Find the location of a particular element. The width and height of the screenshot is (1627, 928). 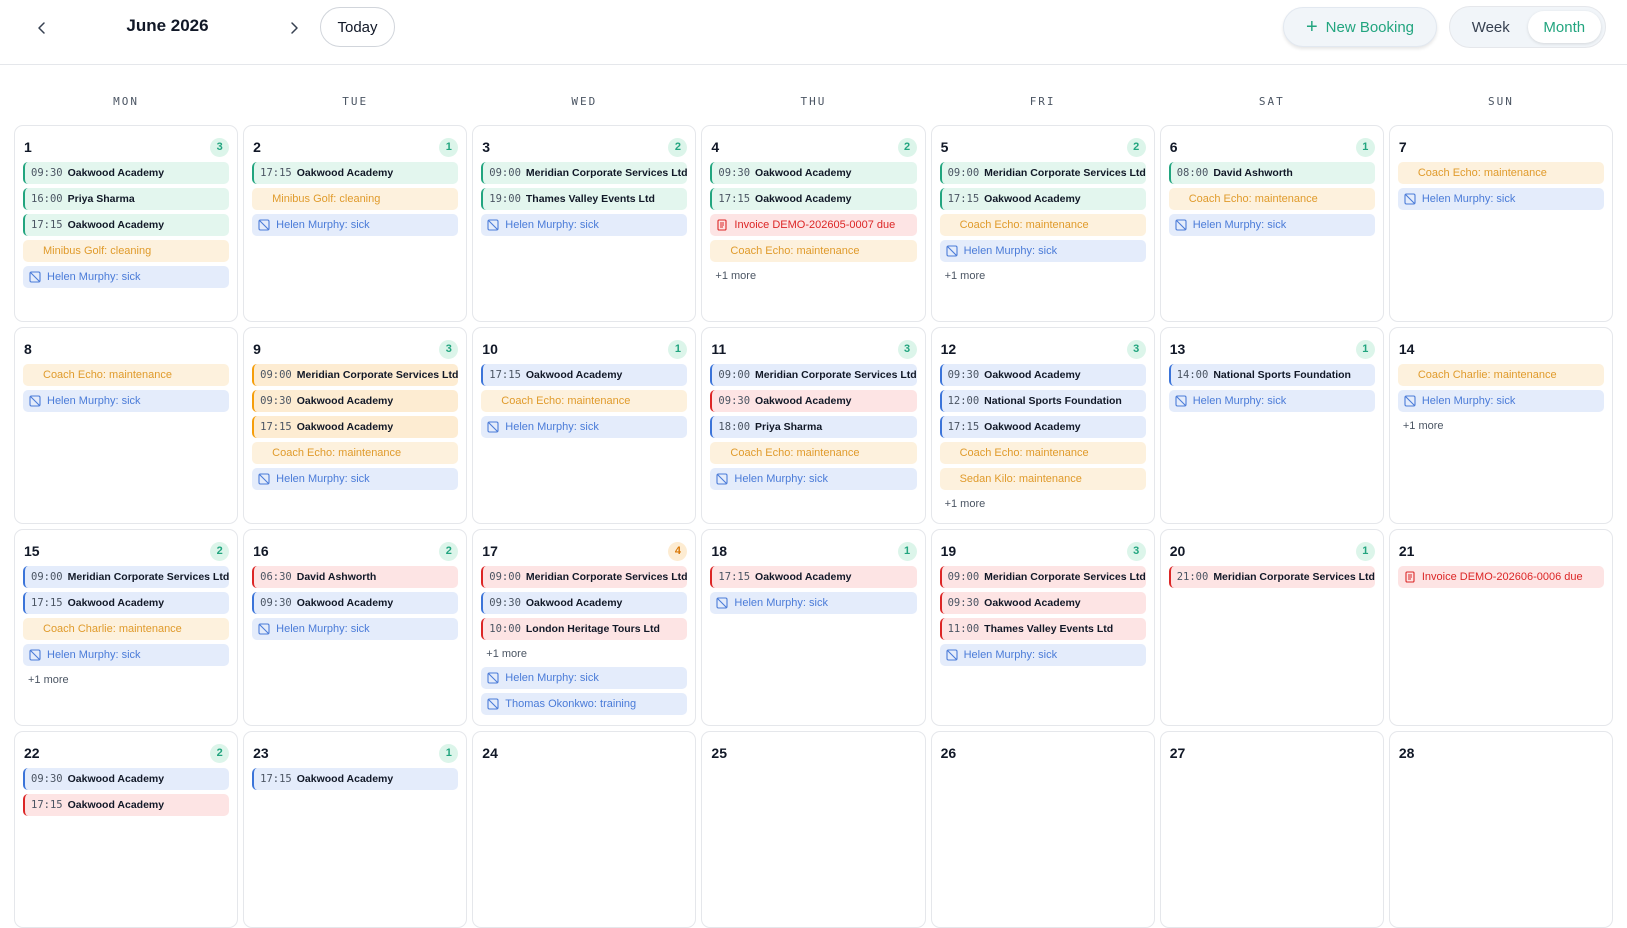

previous-month-button is located at coordinates (42, 28).